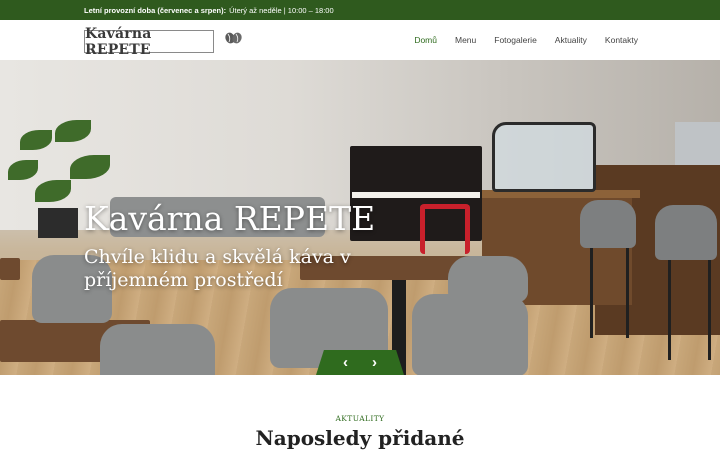  I want to click on main-nav: Domů Menu Fotogalerie Aktuality Kontakty, so click(526, 40).